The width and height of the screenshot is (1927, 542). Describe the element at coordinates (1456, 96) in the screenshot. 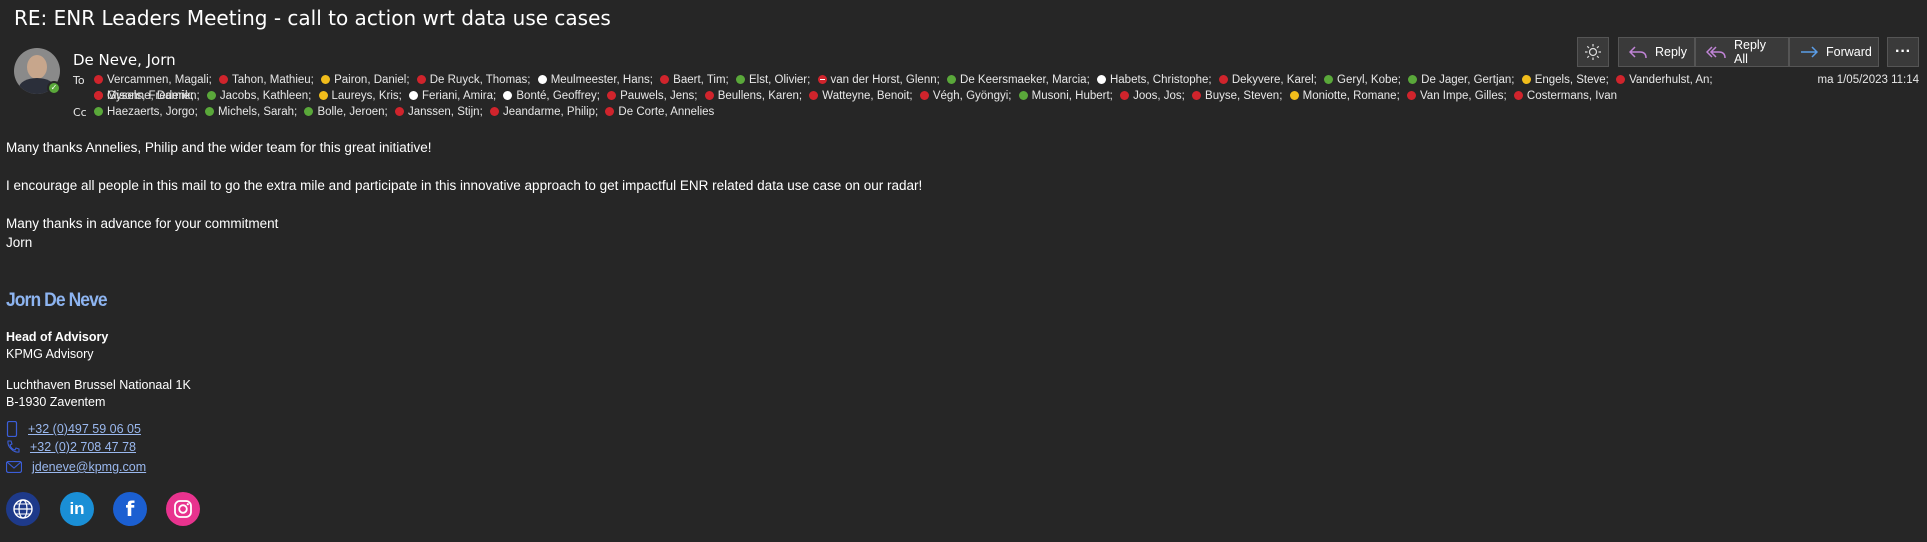

I see `recipient: Van Impe, Gilles;` at that location.